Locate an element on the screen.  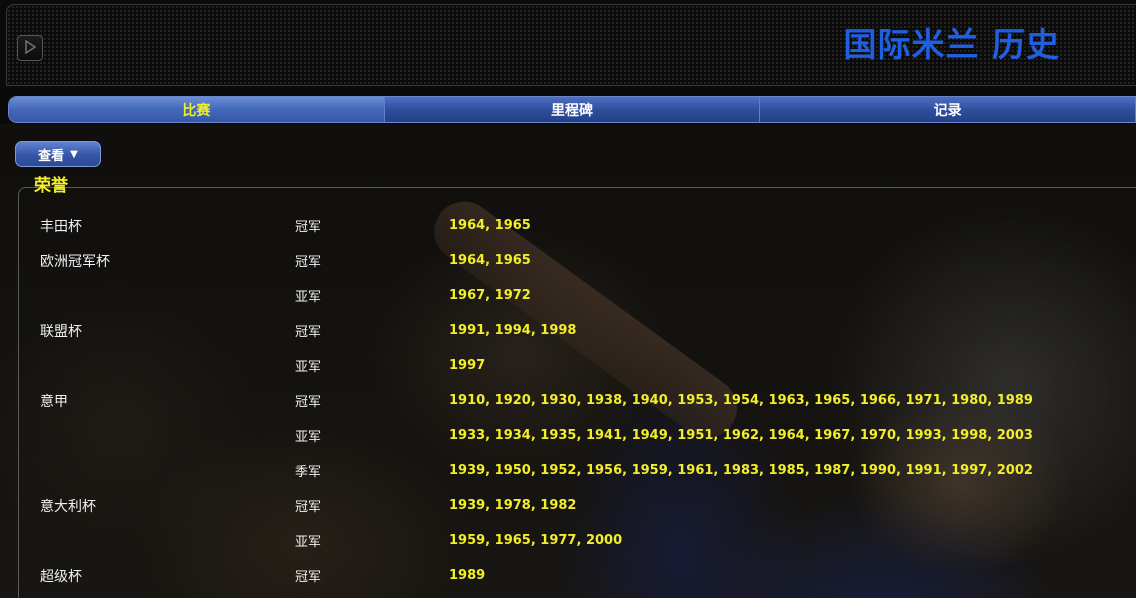
competition-name: 超级杯 is located at coordinates (61, 577).